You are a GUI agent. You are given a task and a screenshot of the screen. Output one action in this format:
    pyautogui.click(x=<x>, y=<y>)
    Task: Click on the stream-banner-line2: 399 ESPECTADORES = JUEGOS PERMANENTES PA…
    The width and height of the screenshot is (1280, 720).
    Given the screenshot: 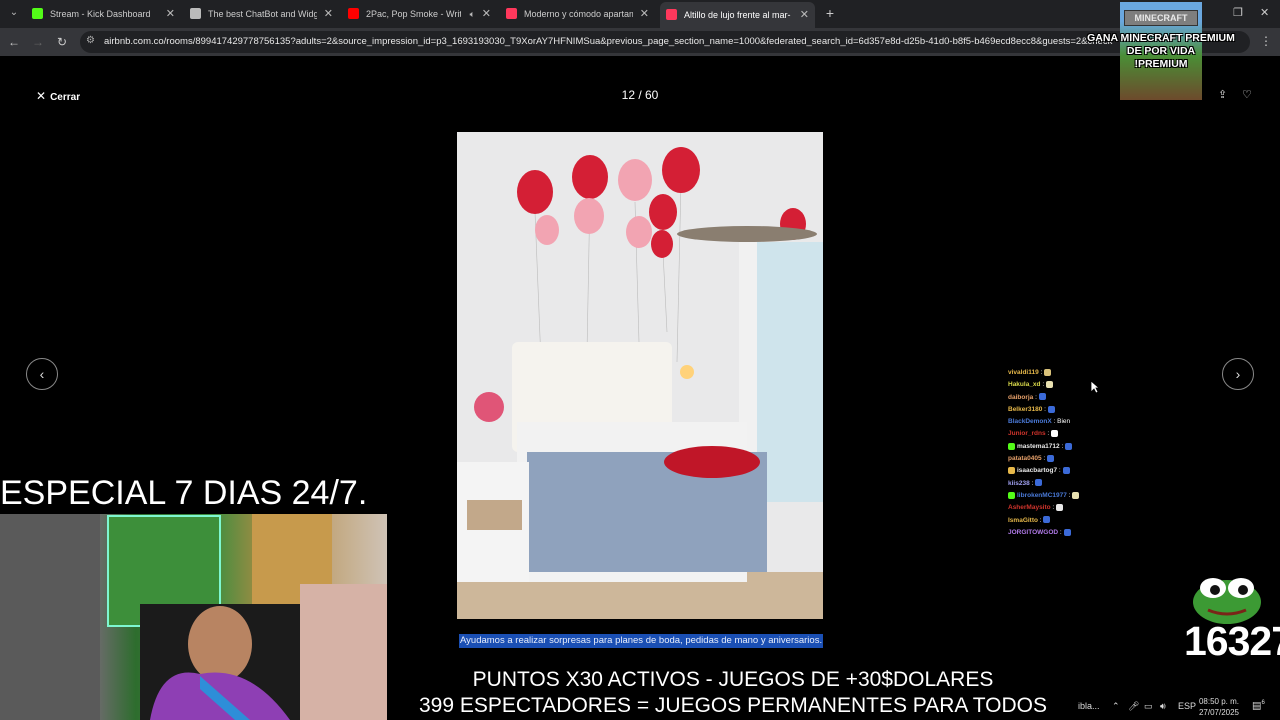 What is the action you would take?
    pyautogui.click(x=733, y=705)
    